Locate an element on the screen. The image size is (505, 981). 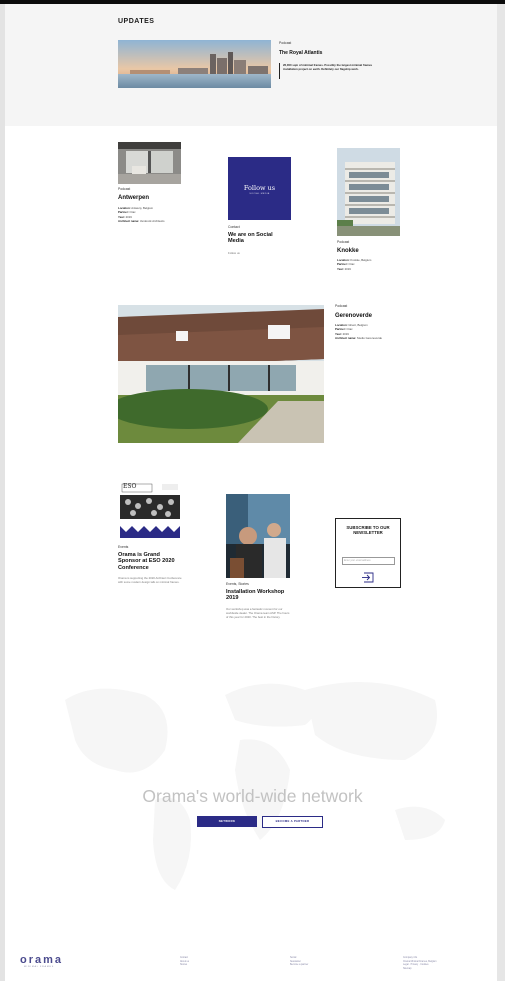
workshop-tag: Events, Stories is located at coordinates (237, 584).